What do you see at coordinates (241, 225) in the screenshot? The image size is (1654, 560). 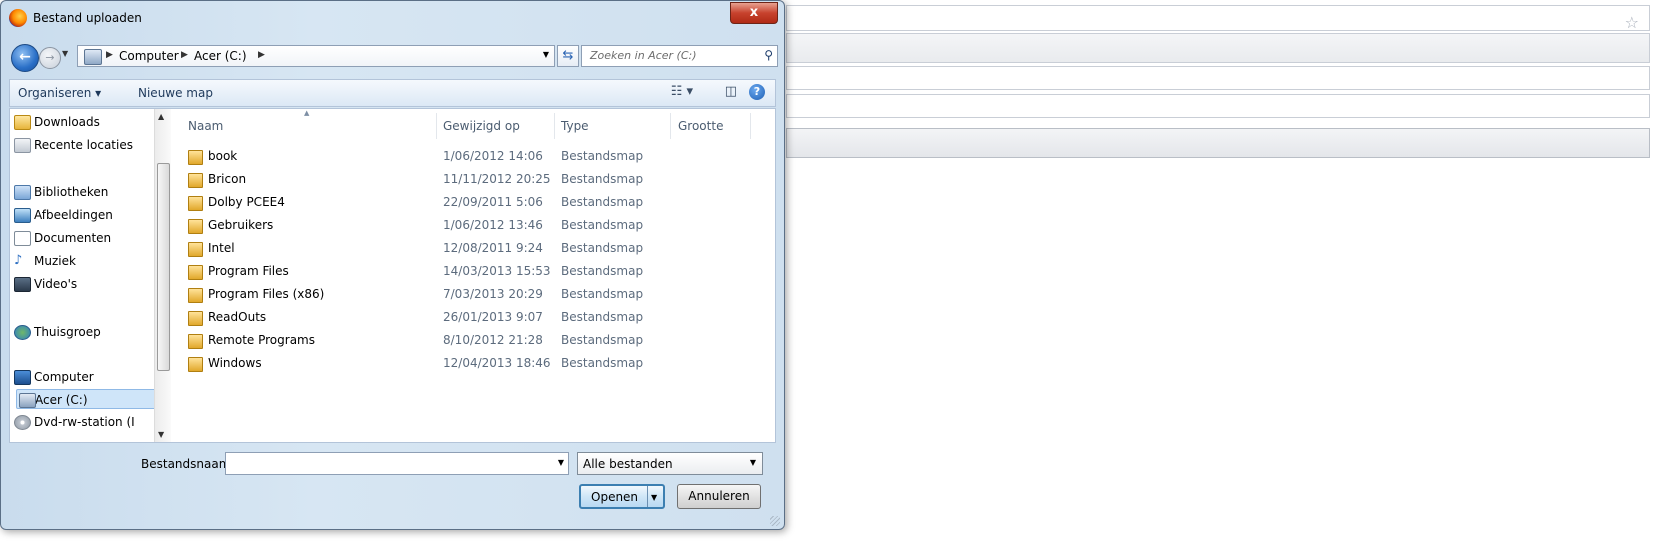 I see `file-name: Gebruikers` at bounding box center [241, 225].